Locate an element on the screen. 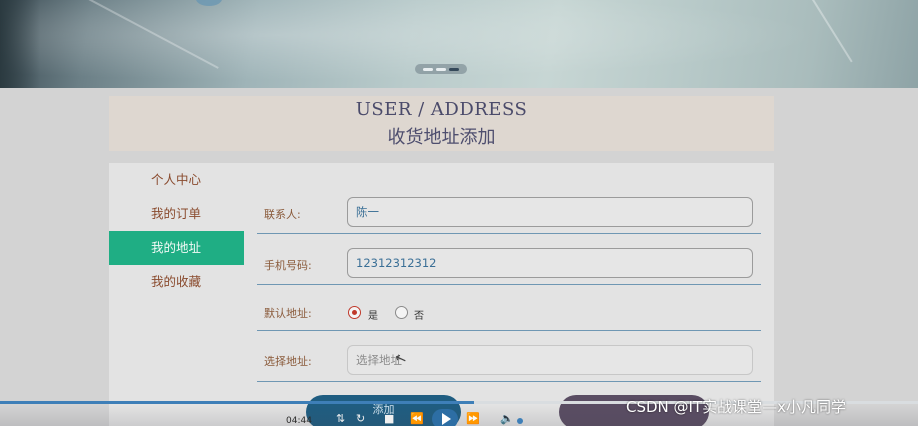 This screenshot has width=918, height=426. address-label: 选择地址: is located at coordinates (288, 361).